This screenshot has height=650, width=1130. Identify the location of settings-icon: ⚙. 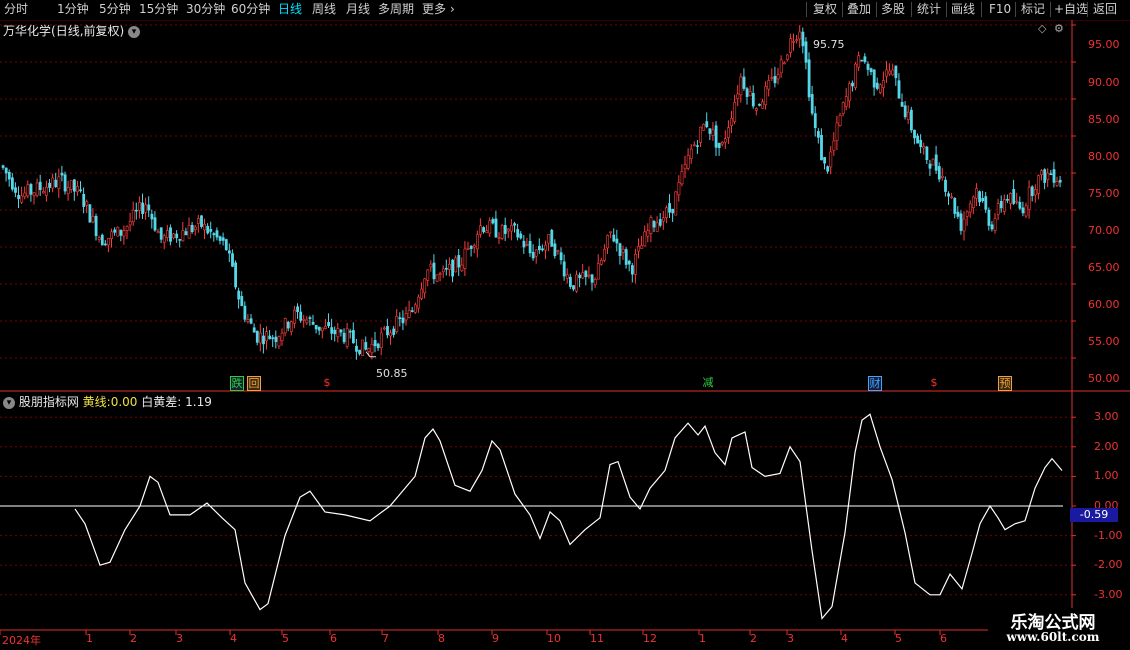
(1059, 28).